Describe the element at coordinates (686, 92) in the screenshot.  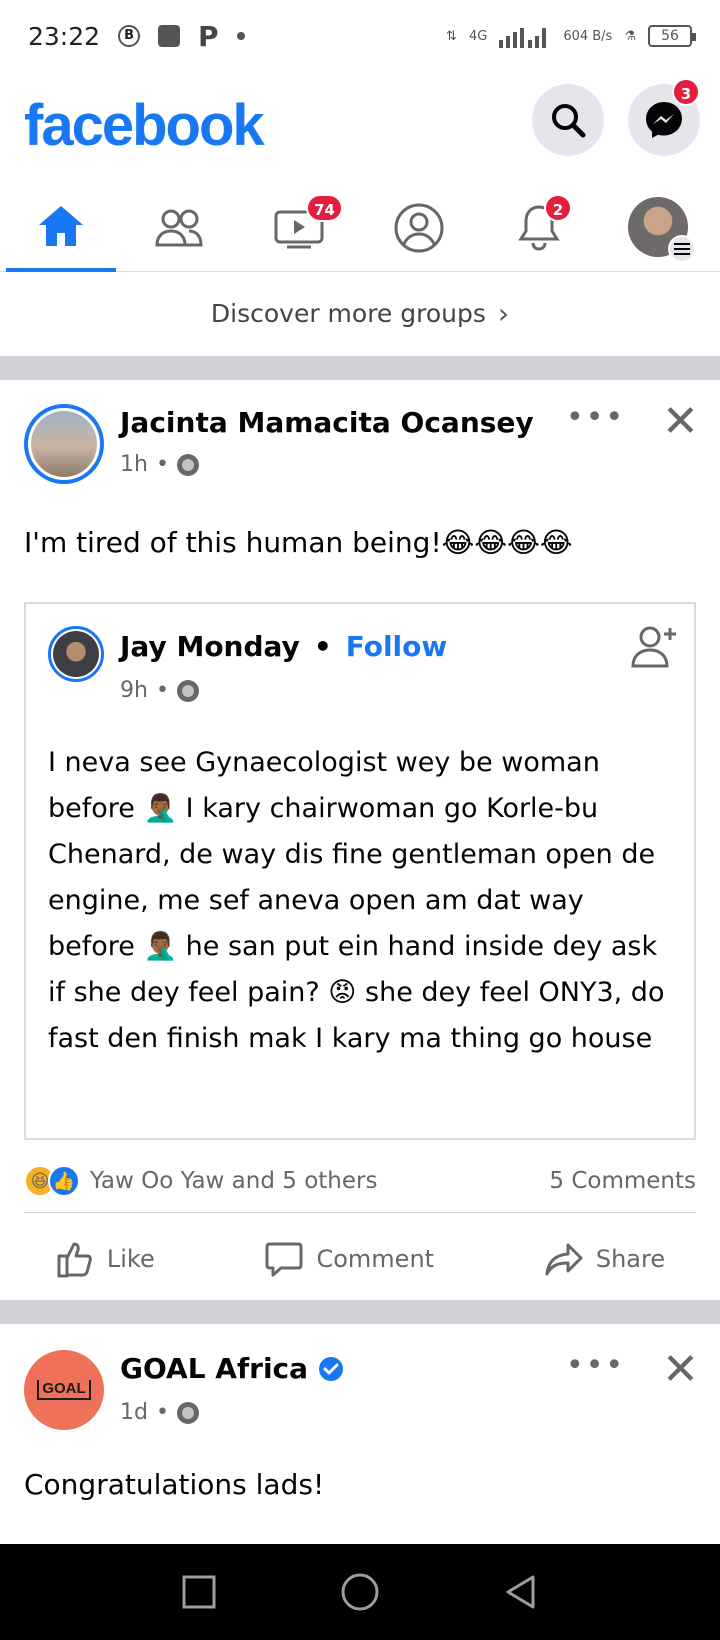
I see `messenger-badge: 3` at that location.